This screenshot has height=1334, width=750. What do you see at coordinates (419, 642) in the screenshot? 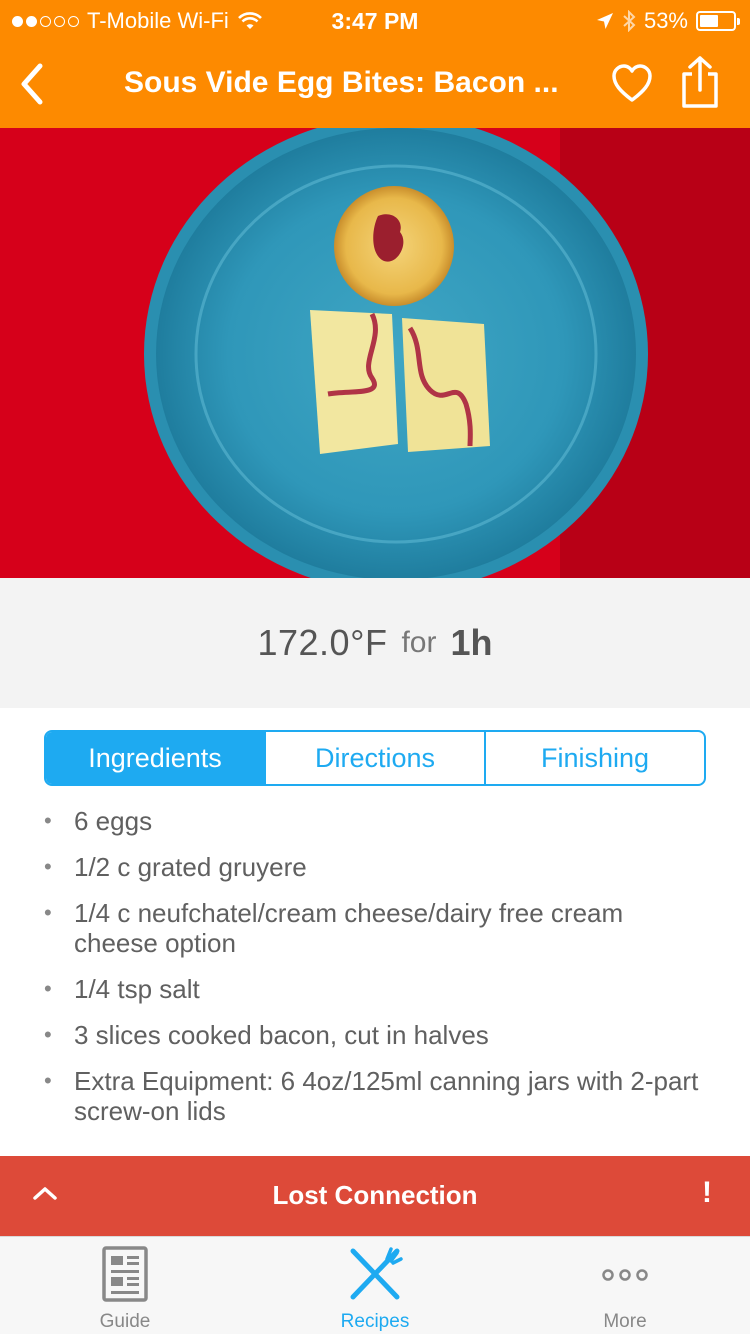
I see `for-label: for` at bounding box center [419, 642].